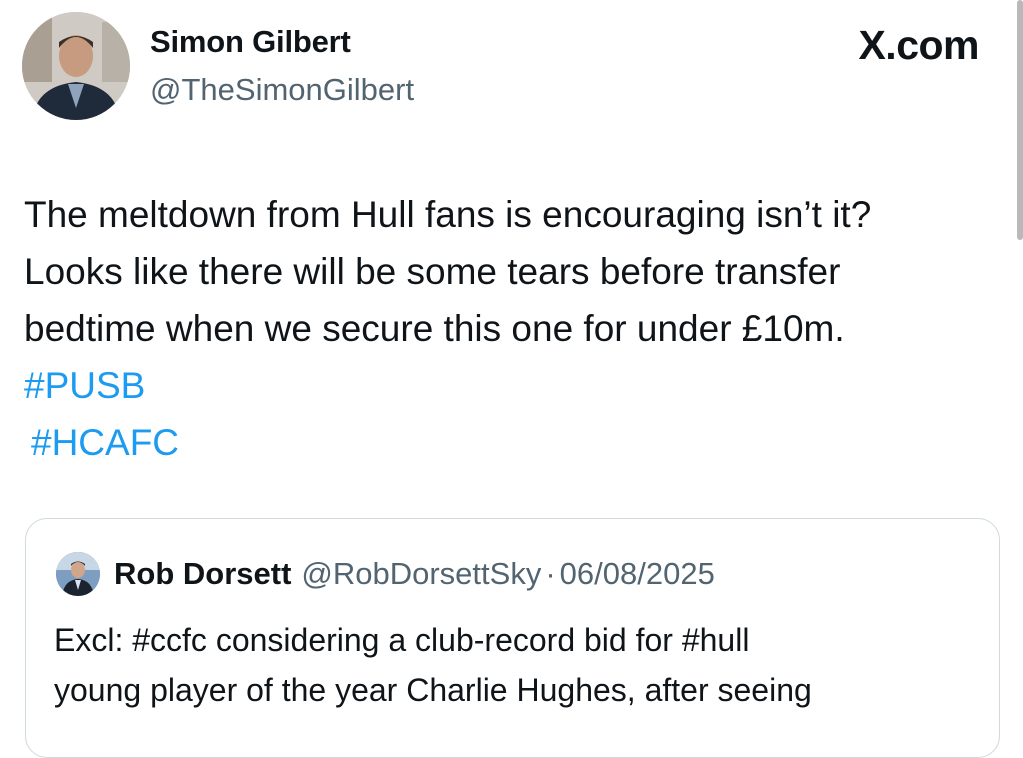 Image resolution: width=1023 pixels, height=758 pixels. Describe the element at coordinates (637, 574) in the screenshot. I see `quoted-tweet-date: 06/08/2025` at that location.